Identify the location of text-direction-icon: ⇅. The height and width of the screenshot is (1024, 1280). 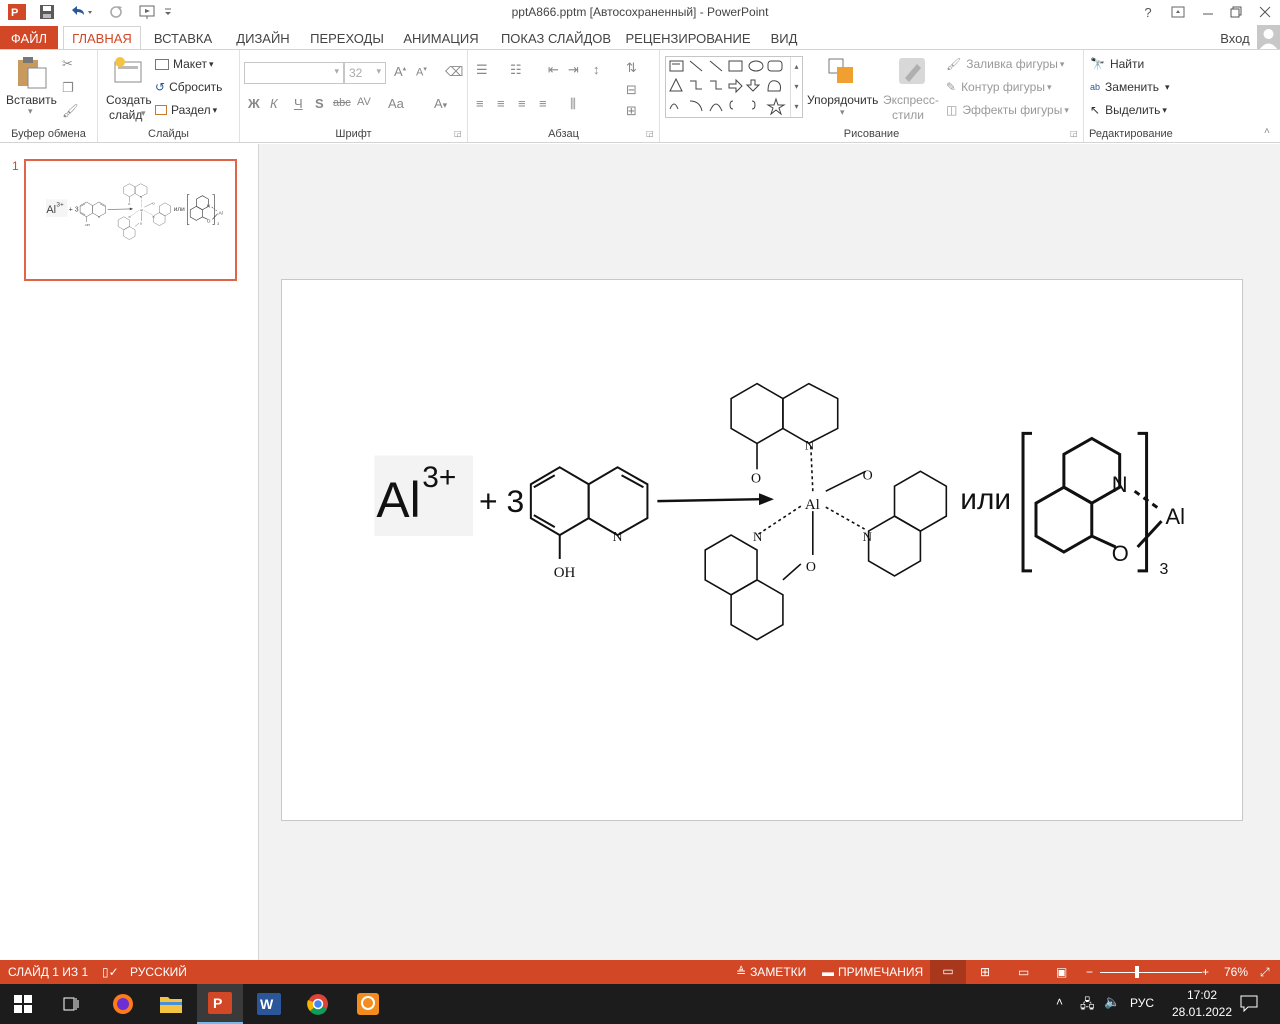
(631, 68).